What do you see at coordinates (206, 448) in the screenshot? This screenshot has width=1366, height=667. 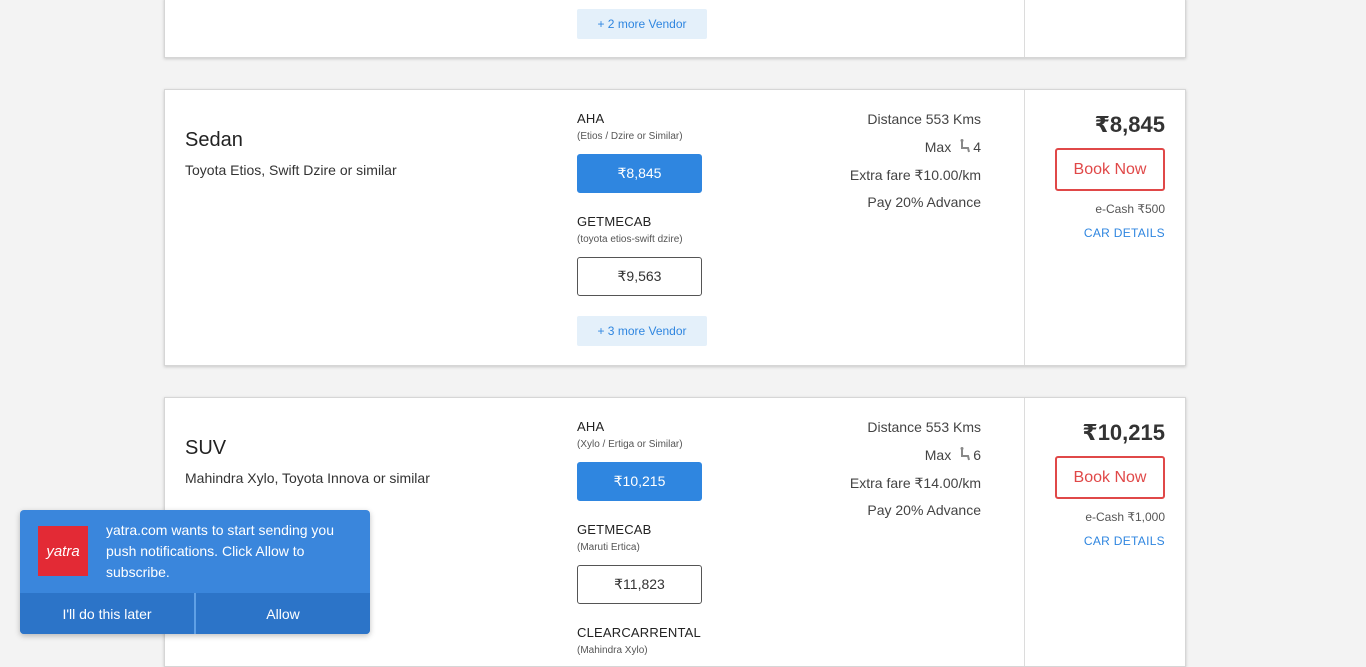 I see `car-type-title: SUV` at bounding box center [206, 448].